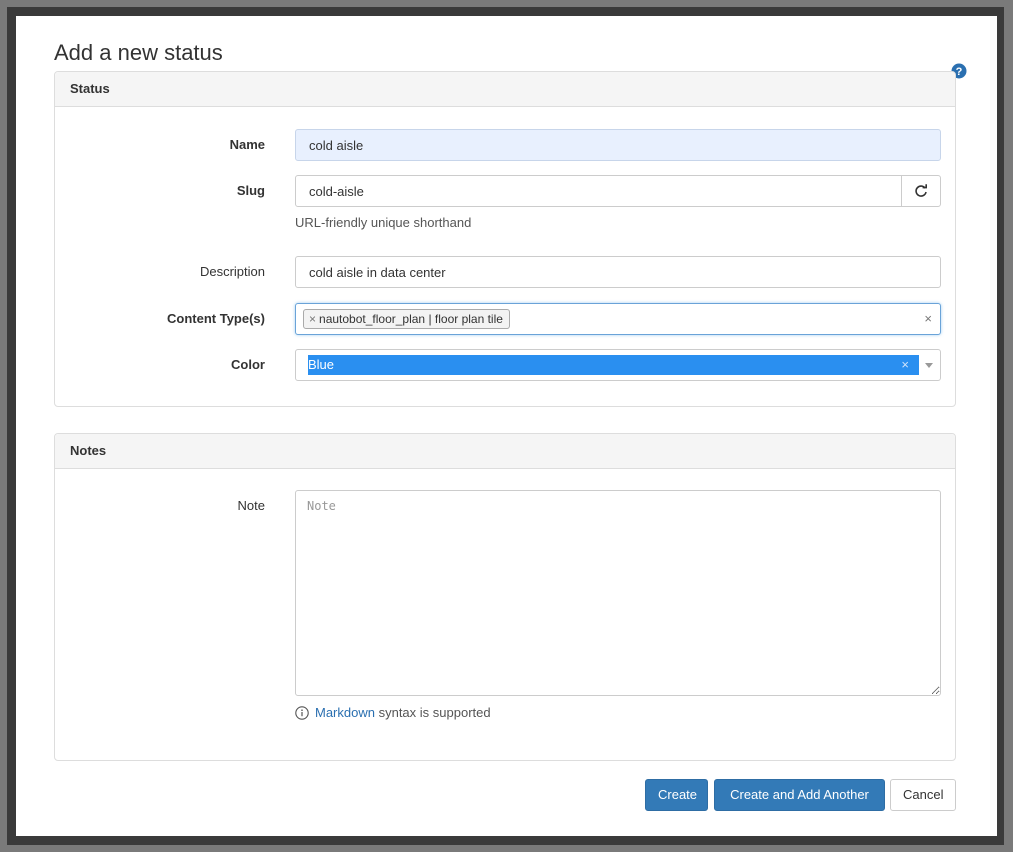  I want to click on content-types-label: Content Type(s), so click(216, 318).